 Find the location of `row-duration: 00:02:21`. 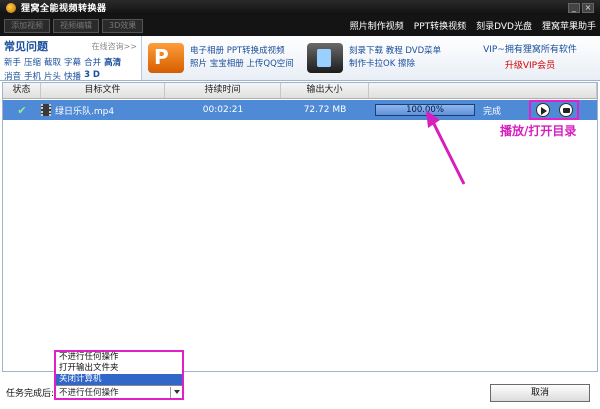

row-duration: 00:02:21 is located at coordinates (223, 110).